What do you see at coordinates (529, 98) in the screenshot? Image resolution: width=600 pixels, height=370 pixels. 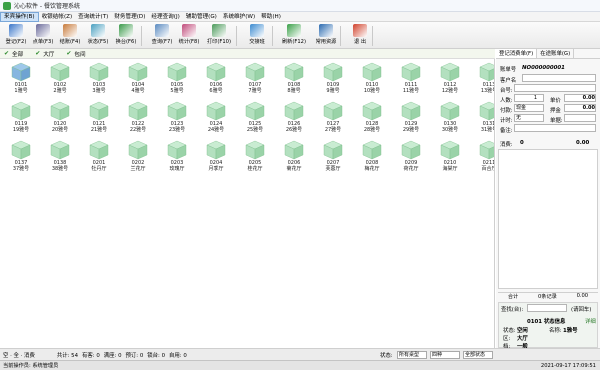 I see `people-stepper: 1` at bounding box center [529, 98].